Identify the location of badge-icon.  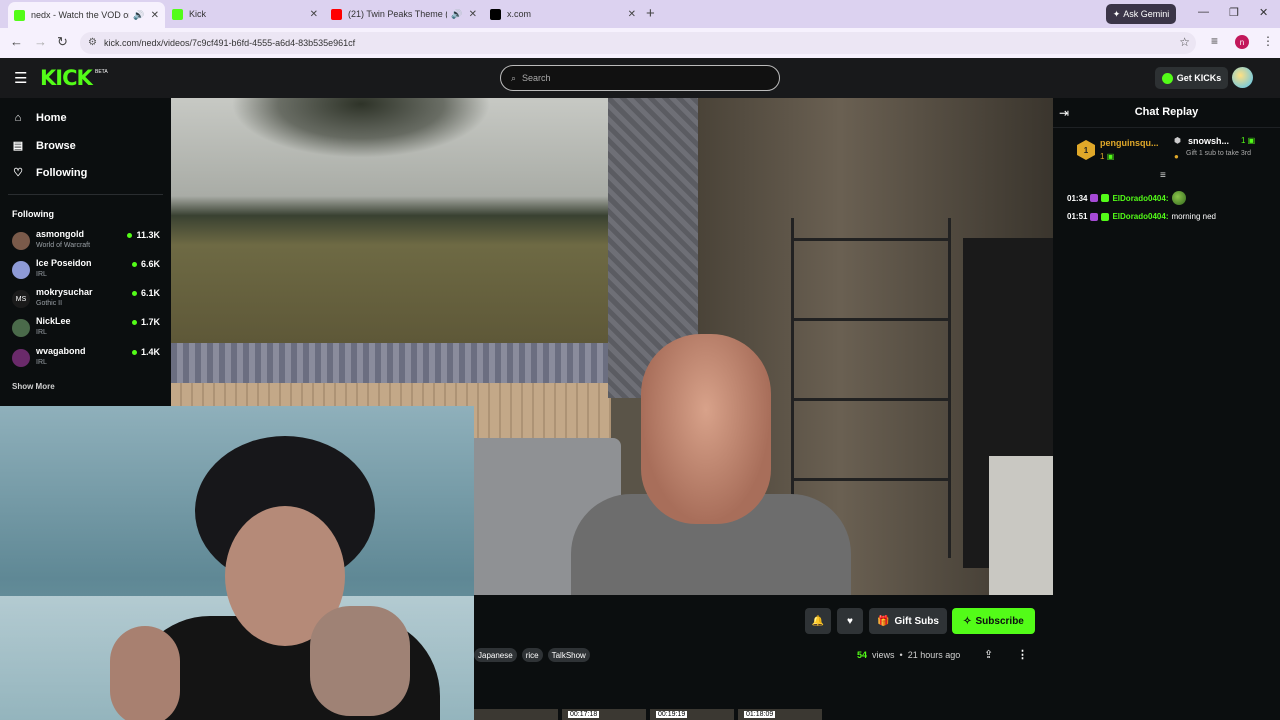
(1094, 216).